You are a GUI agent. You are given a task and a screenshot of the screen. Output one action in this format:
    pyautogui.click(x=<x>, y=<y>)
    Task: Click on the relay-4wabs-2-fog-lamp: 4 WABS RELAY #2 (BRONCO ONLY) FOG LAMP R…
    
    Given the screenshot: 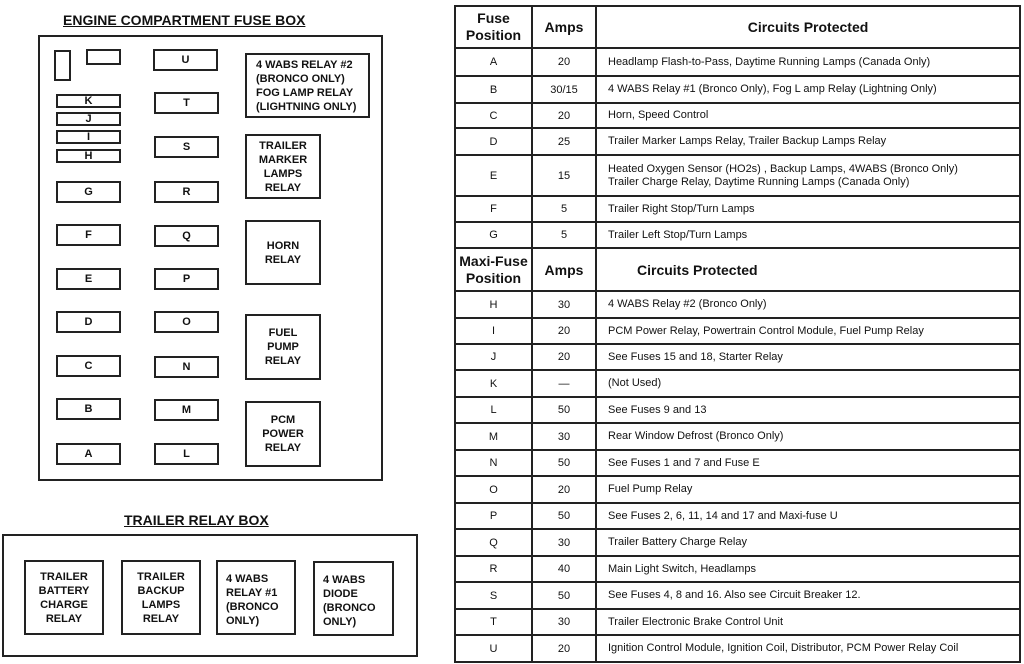 What is the action you would take?
    pyautogui.click(x=307, y=85)
    